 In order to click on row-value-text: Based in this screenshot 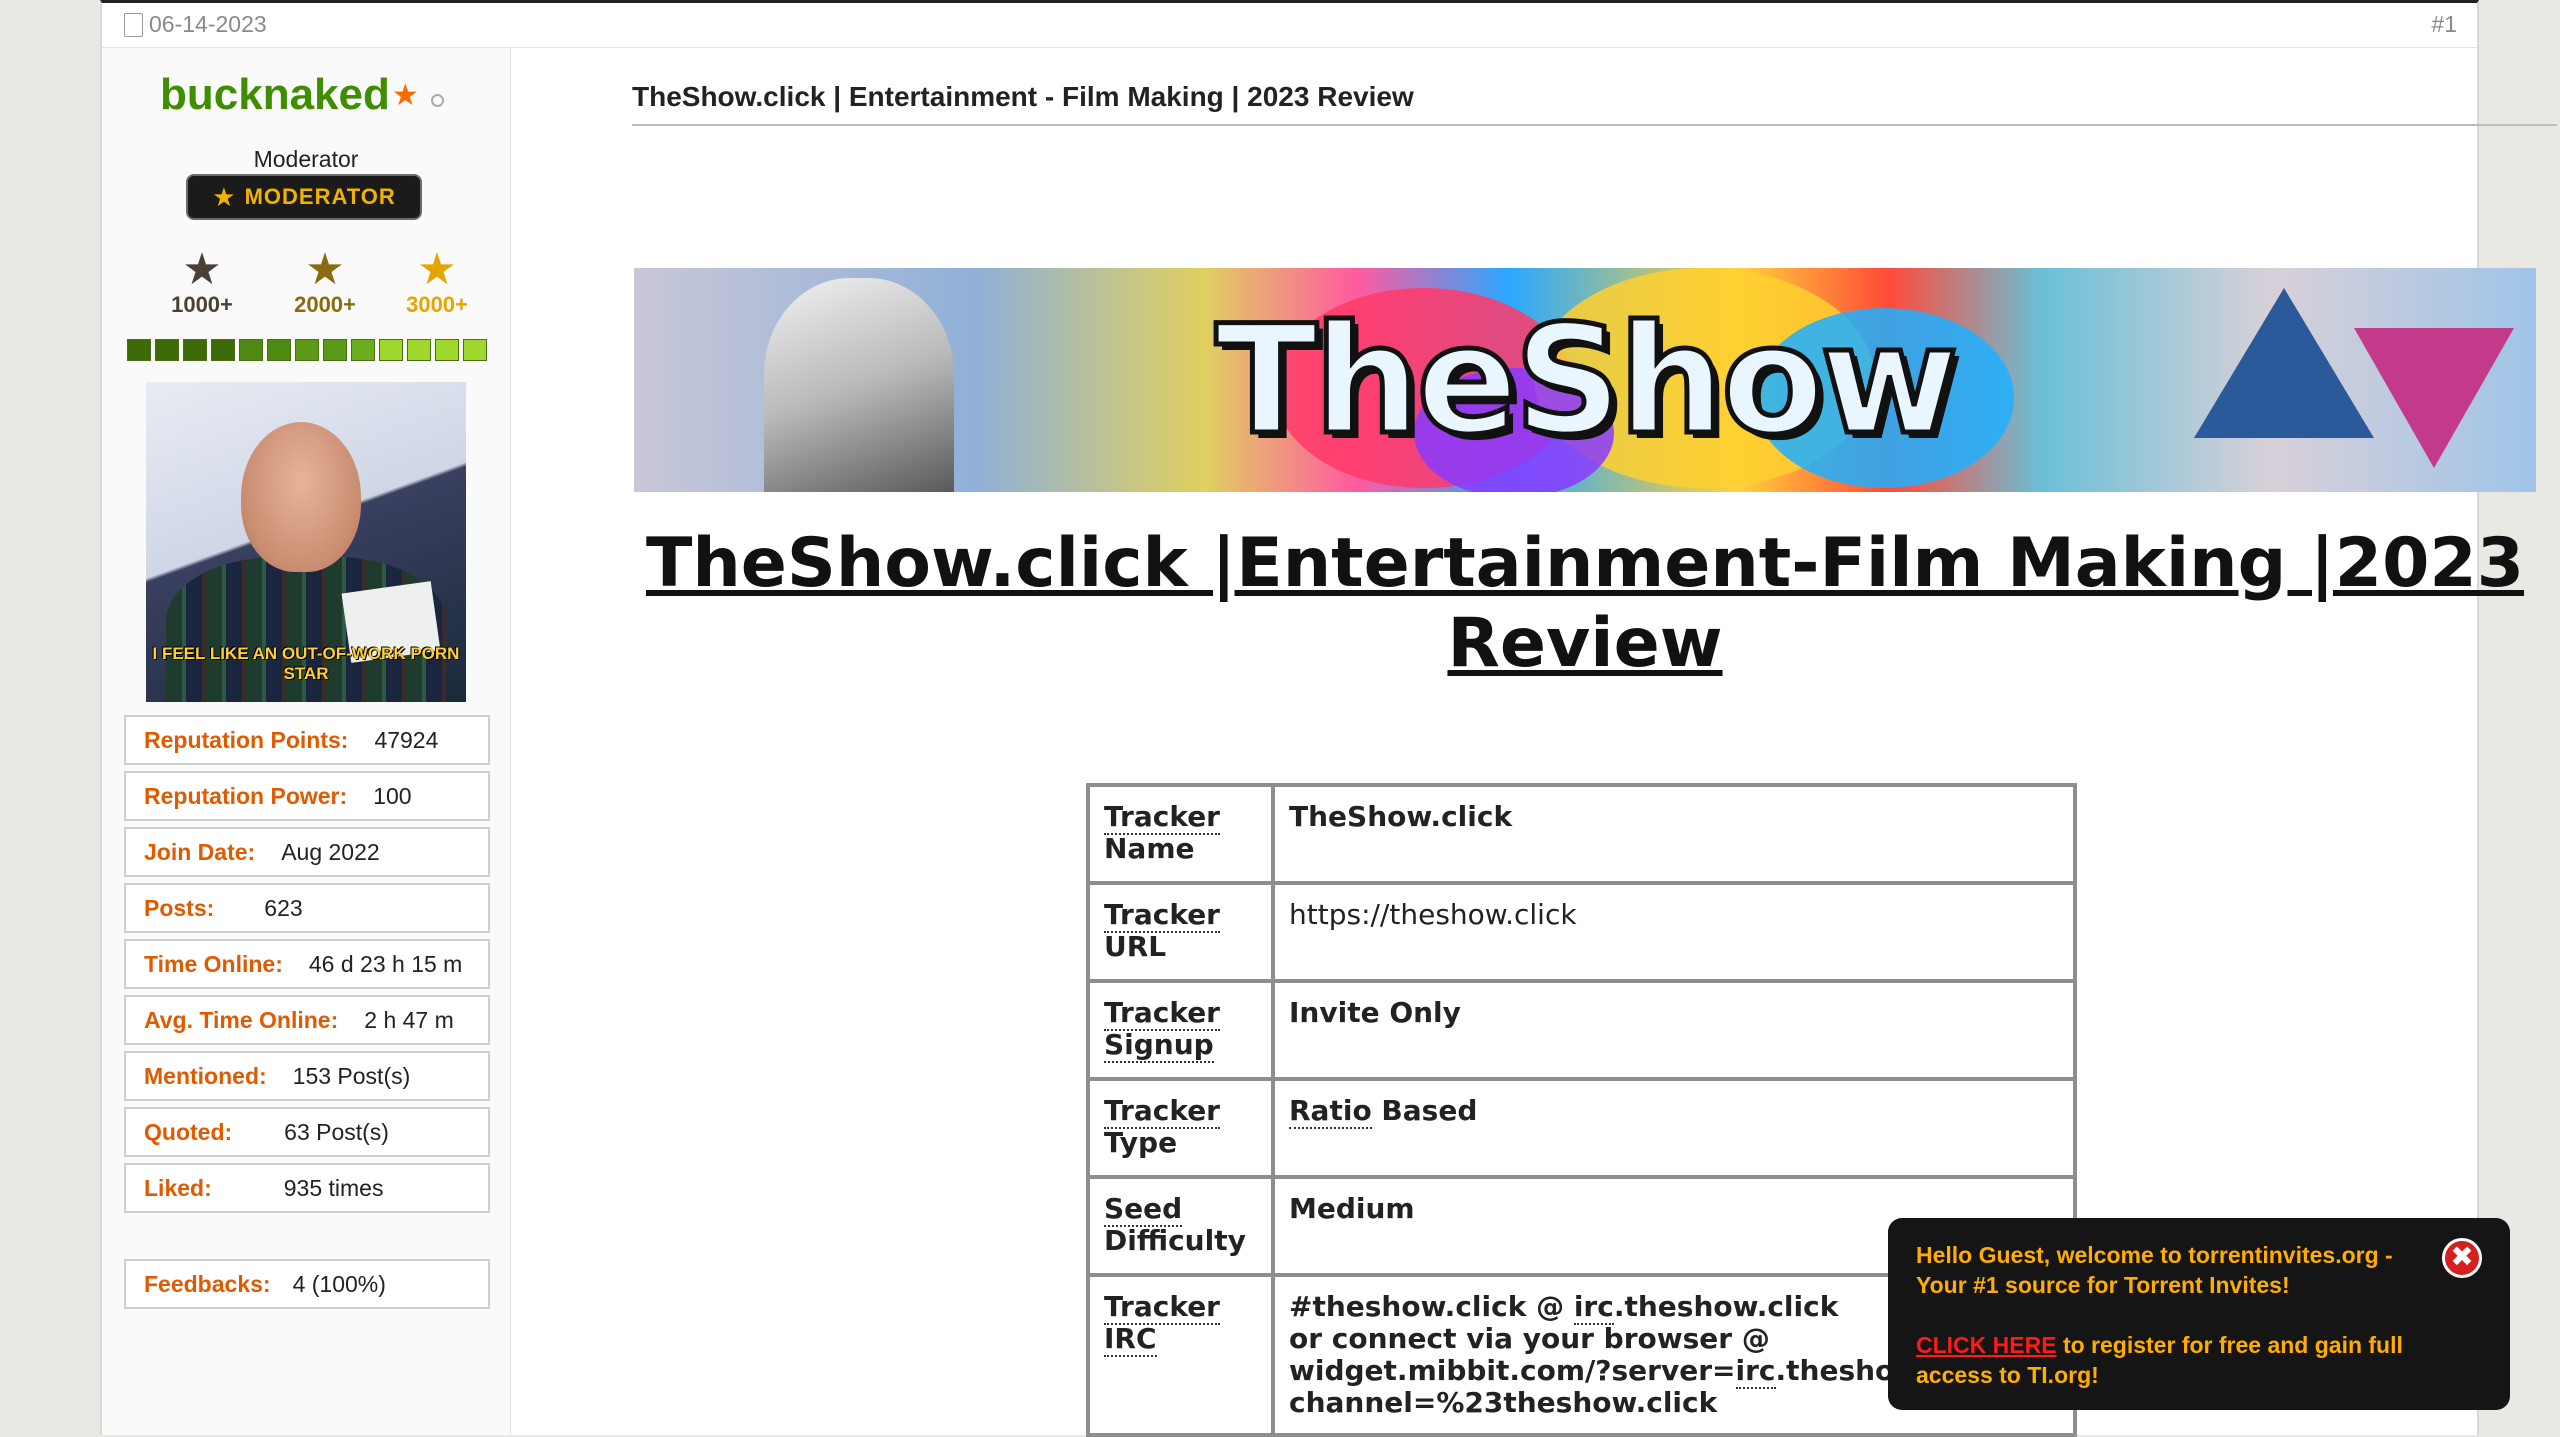, I will do `click(1424, 1110)`.